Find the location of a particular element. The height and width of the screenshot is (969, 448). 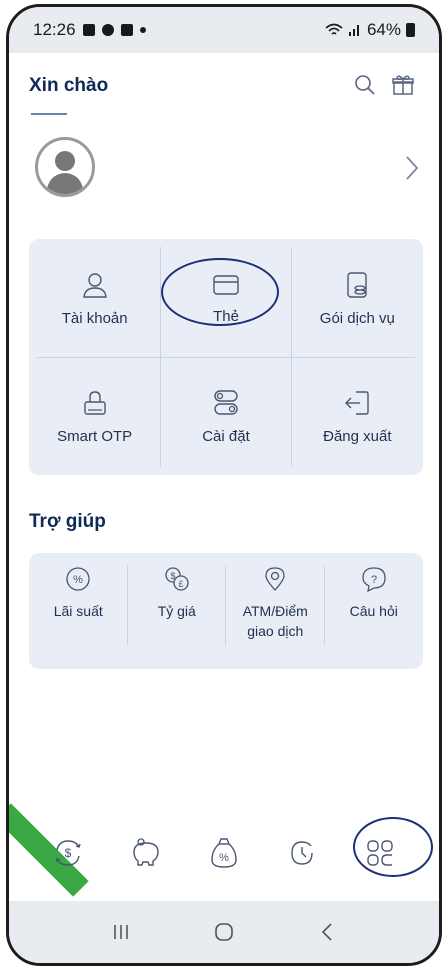

home-icon is located at coordinates (224, 932).